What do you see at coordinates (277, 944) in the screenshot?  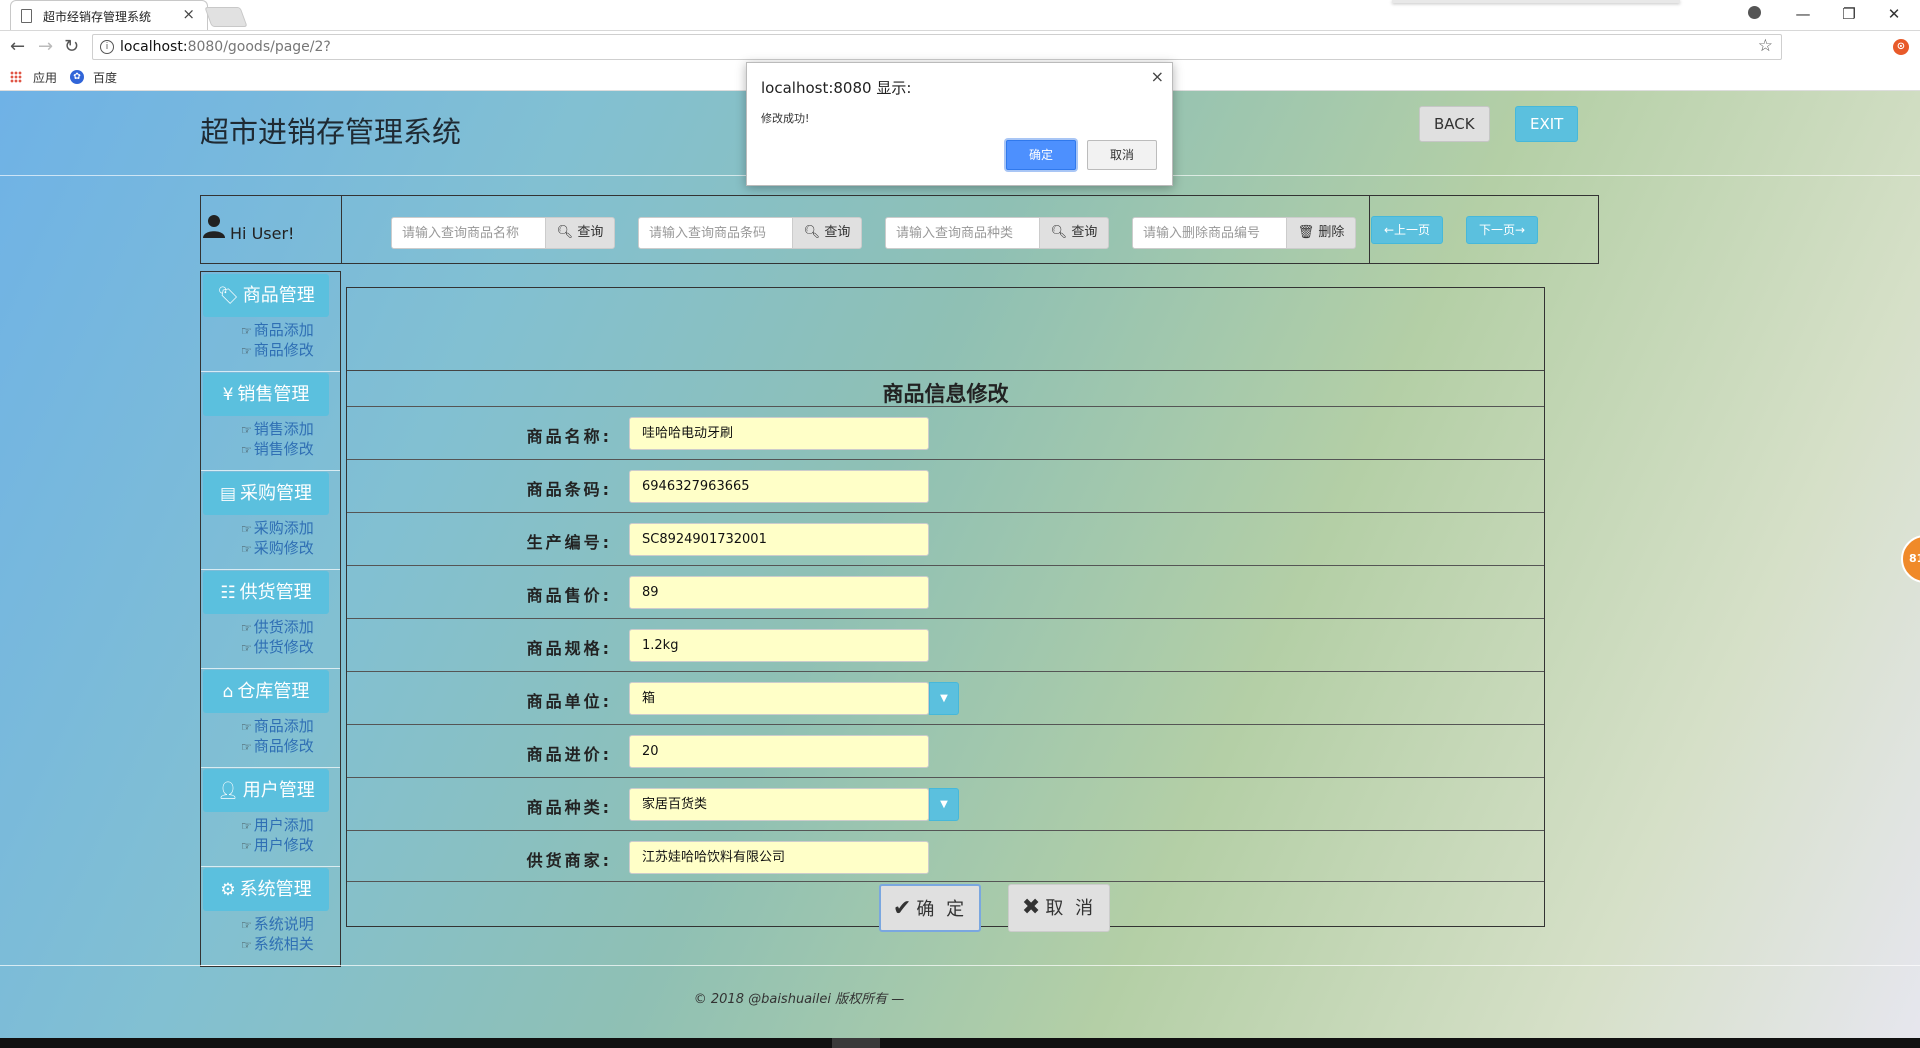 I see `sidebar-item-system-related: ☞ 系统相关` at bounding box center [277, 944].